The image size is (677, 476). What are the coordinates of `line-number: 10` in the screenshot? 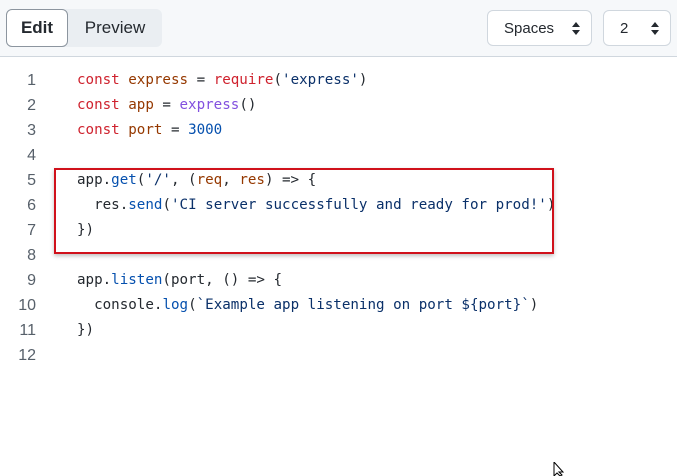 It's located at (27, 305).